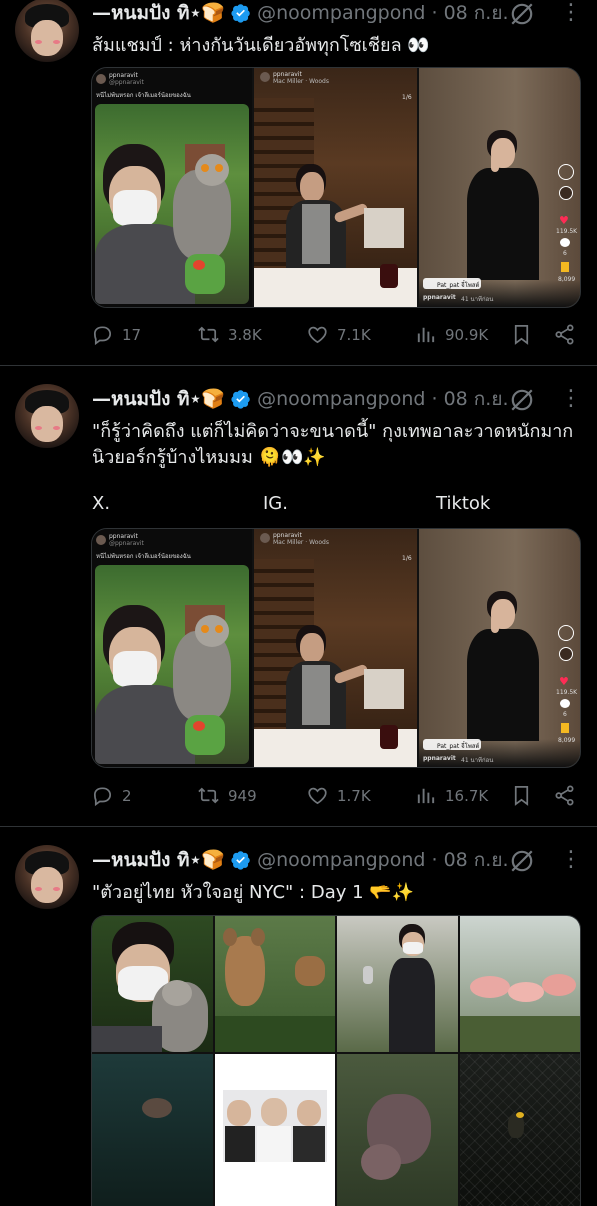 Image resolution: width=597 pixels, height=1206 pixels. What do you see at coordinates (227, 795) in the screenshot?
I see `repost-button: 949` at bounding box center [227, 795].